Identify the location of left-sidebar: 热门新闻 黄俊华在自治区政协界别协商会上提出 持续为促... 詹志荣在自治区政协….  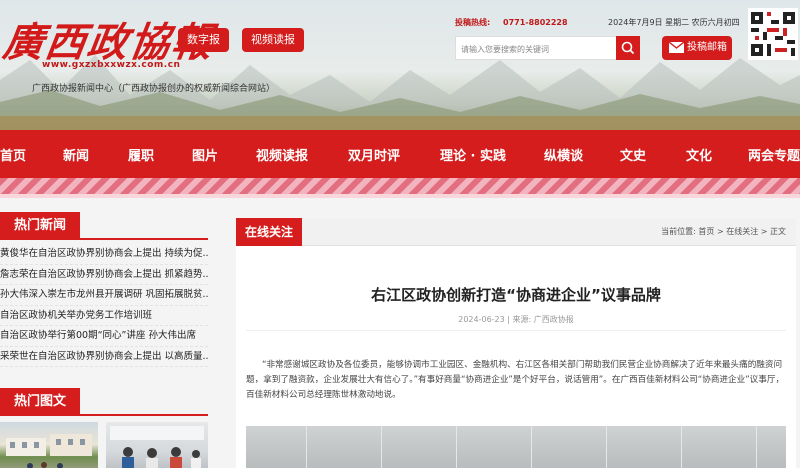
(104, 340).